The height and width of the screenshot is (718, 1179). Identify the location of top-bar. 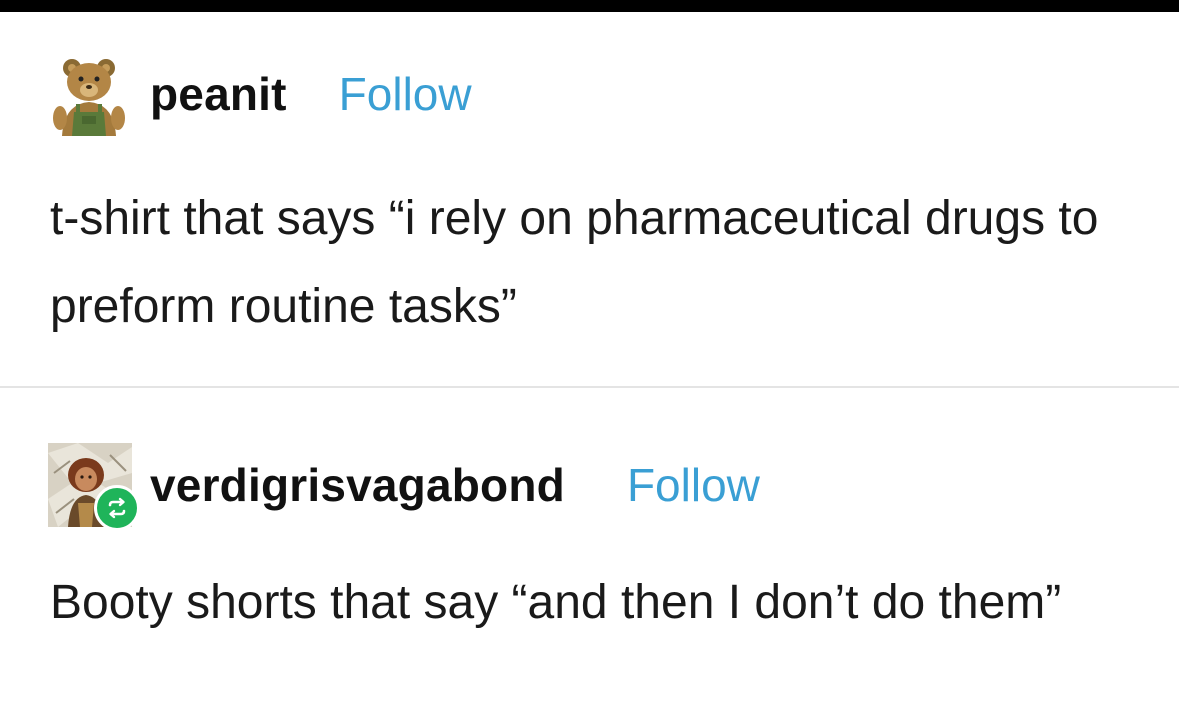
(589, 6).